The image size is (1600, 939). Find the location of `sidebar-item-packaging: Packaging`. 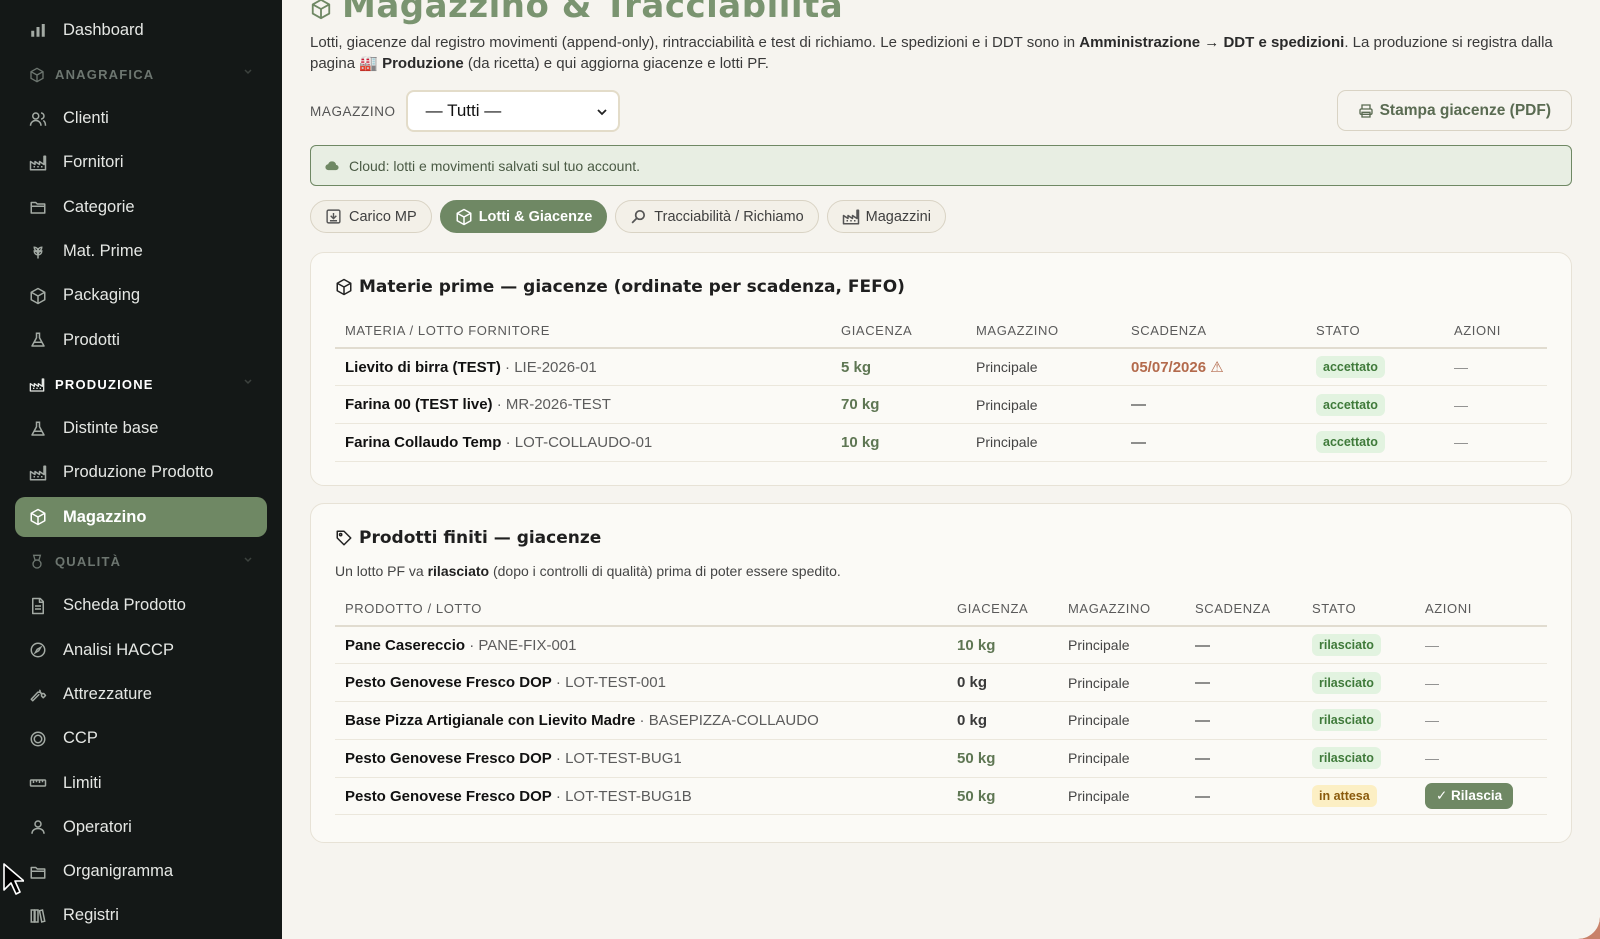

sidebar-item-packaging: Packaging is located at coordinates (141, 296).